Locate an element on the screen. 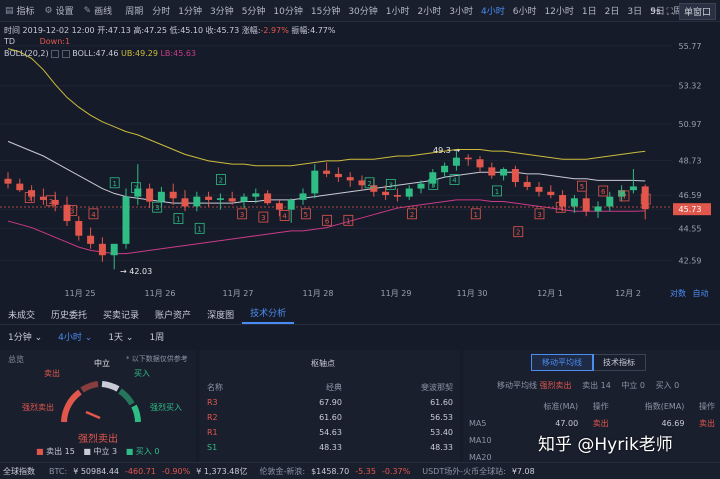  filter-1m: 1分钟 ⌄ is located at coordinates (25, 336).